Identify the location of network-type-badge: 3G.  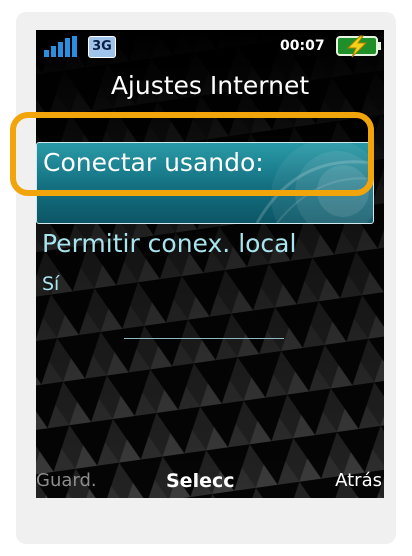
(102, 47).